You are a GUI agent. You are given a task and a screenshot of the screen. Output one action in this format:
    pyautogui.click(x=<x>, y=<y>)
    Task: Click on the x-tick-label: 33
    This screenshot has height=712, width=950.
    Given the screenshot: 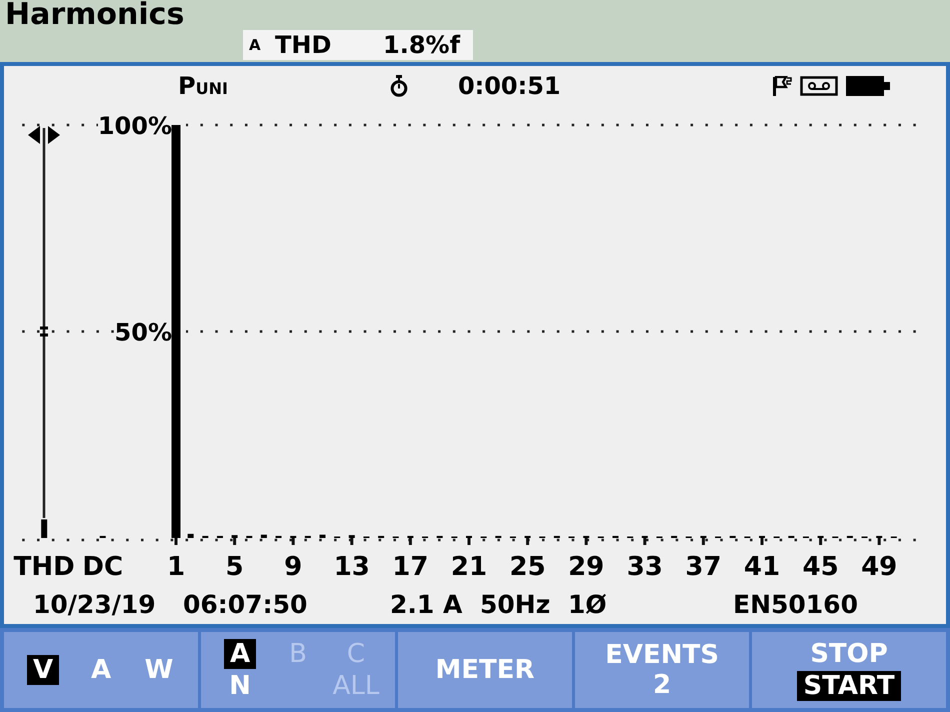 What is the action you would take?
    pyautogui.click(x=644, y=567)
    